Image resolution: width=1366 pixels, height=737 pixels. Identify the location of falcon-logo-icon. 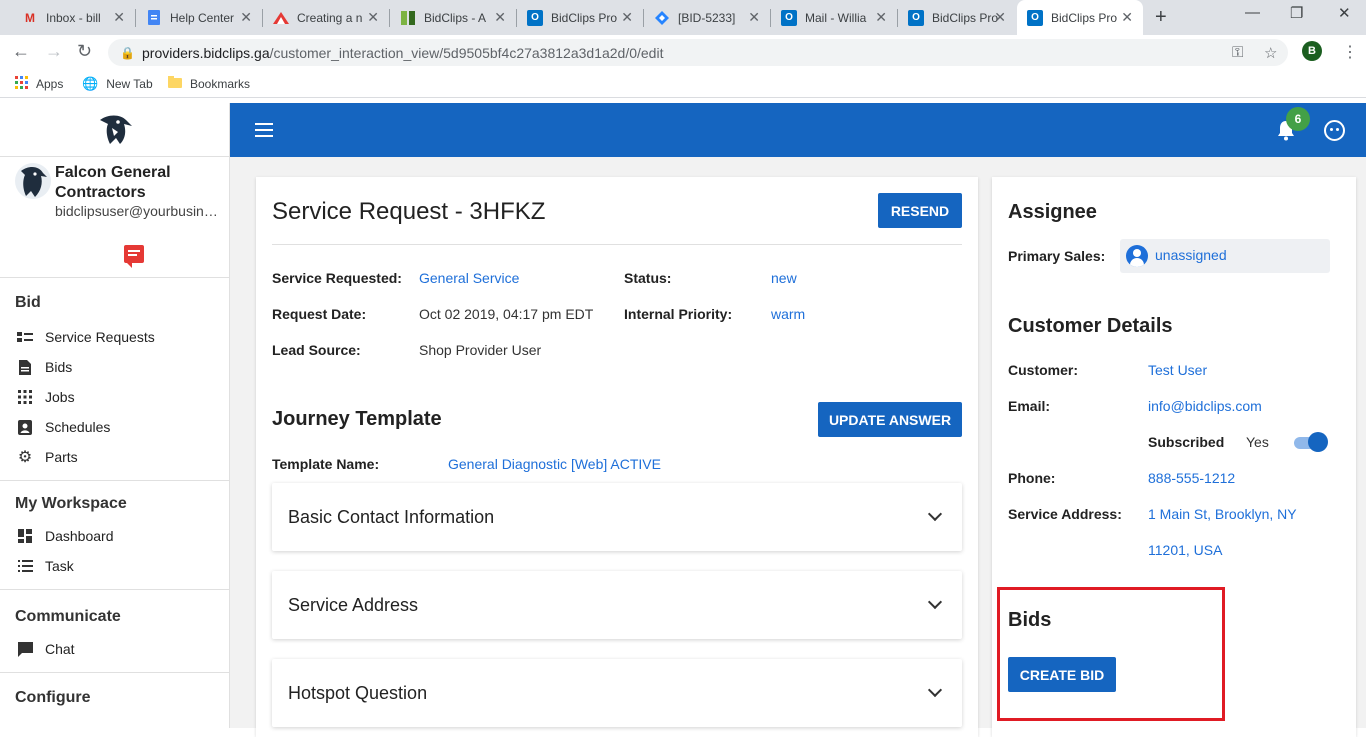
(115, 130).